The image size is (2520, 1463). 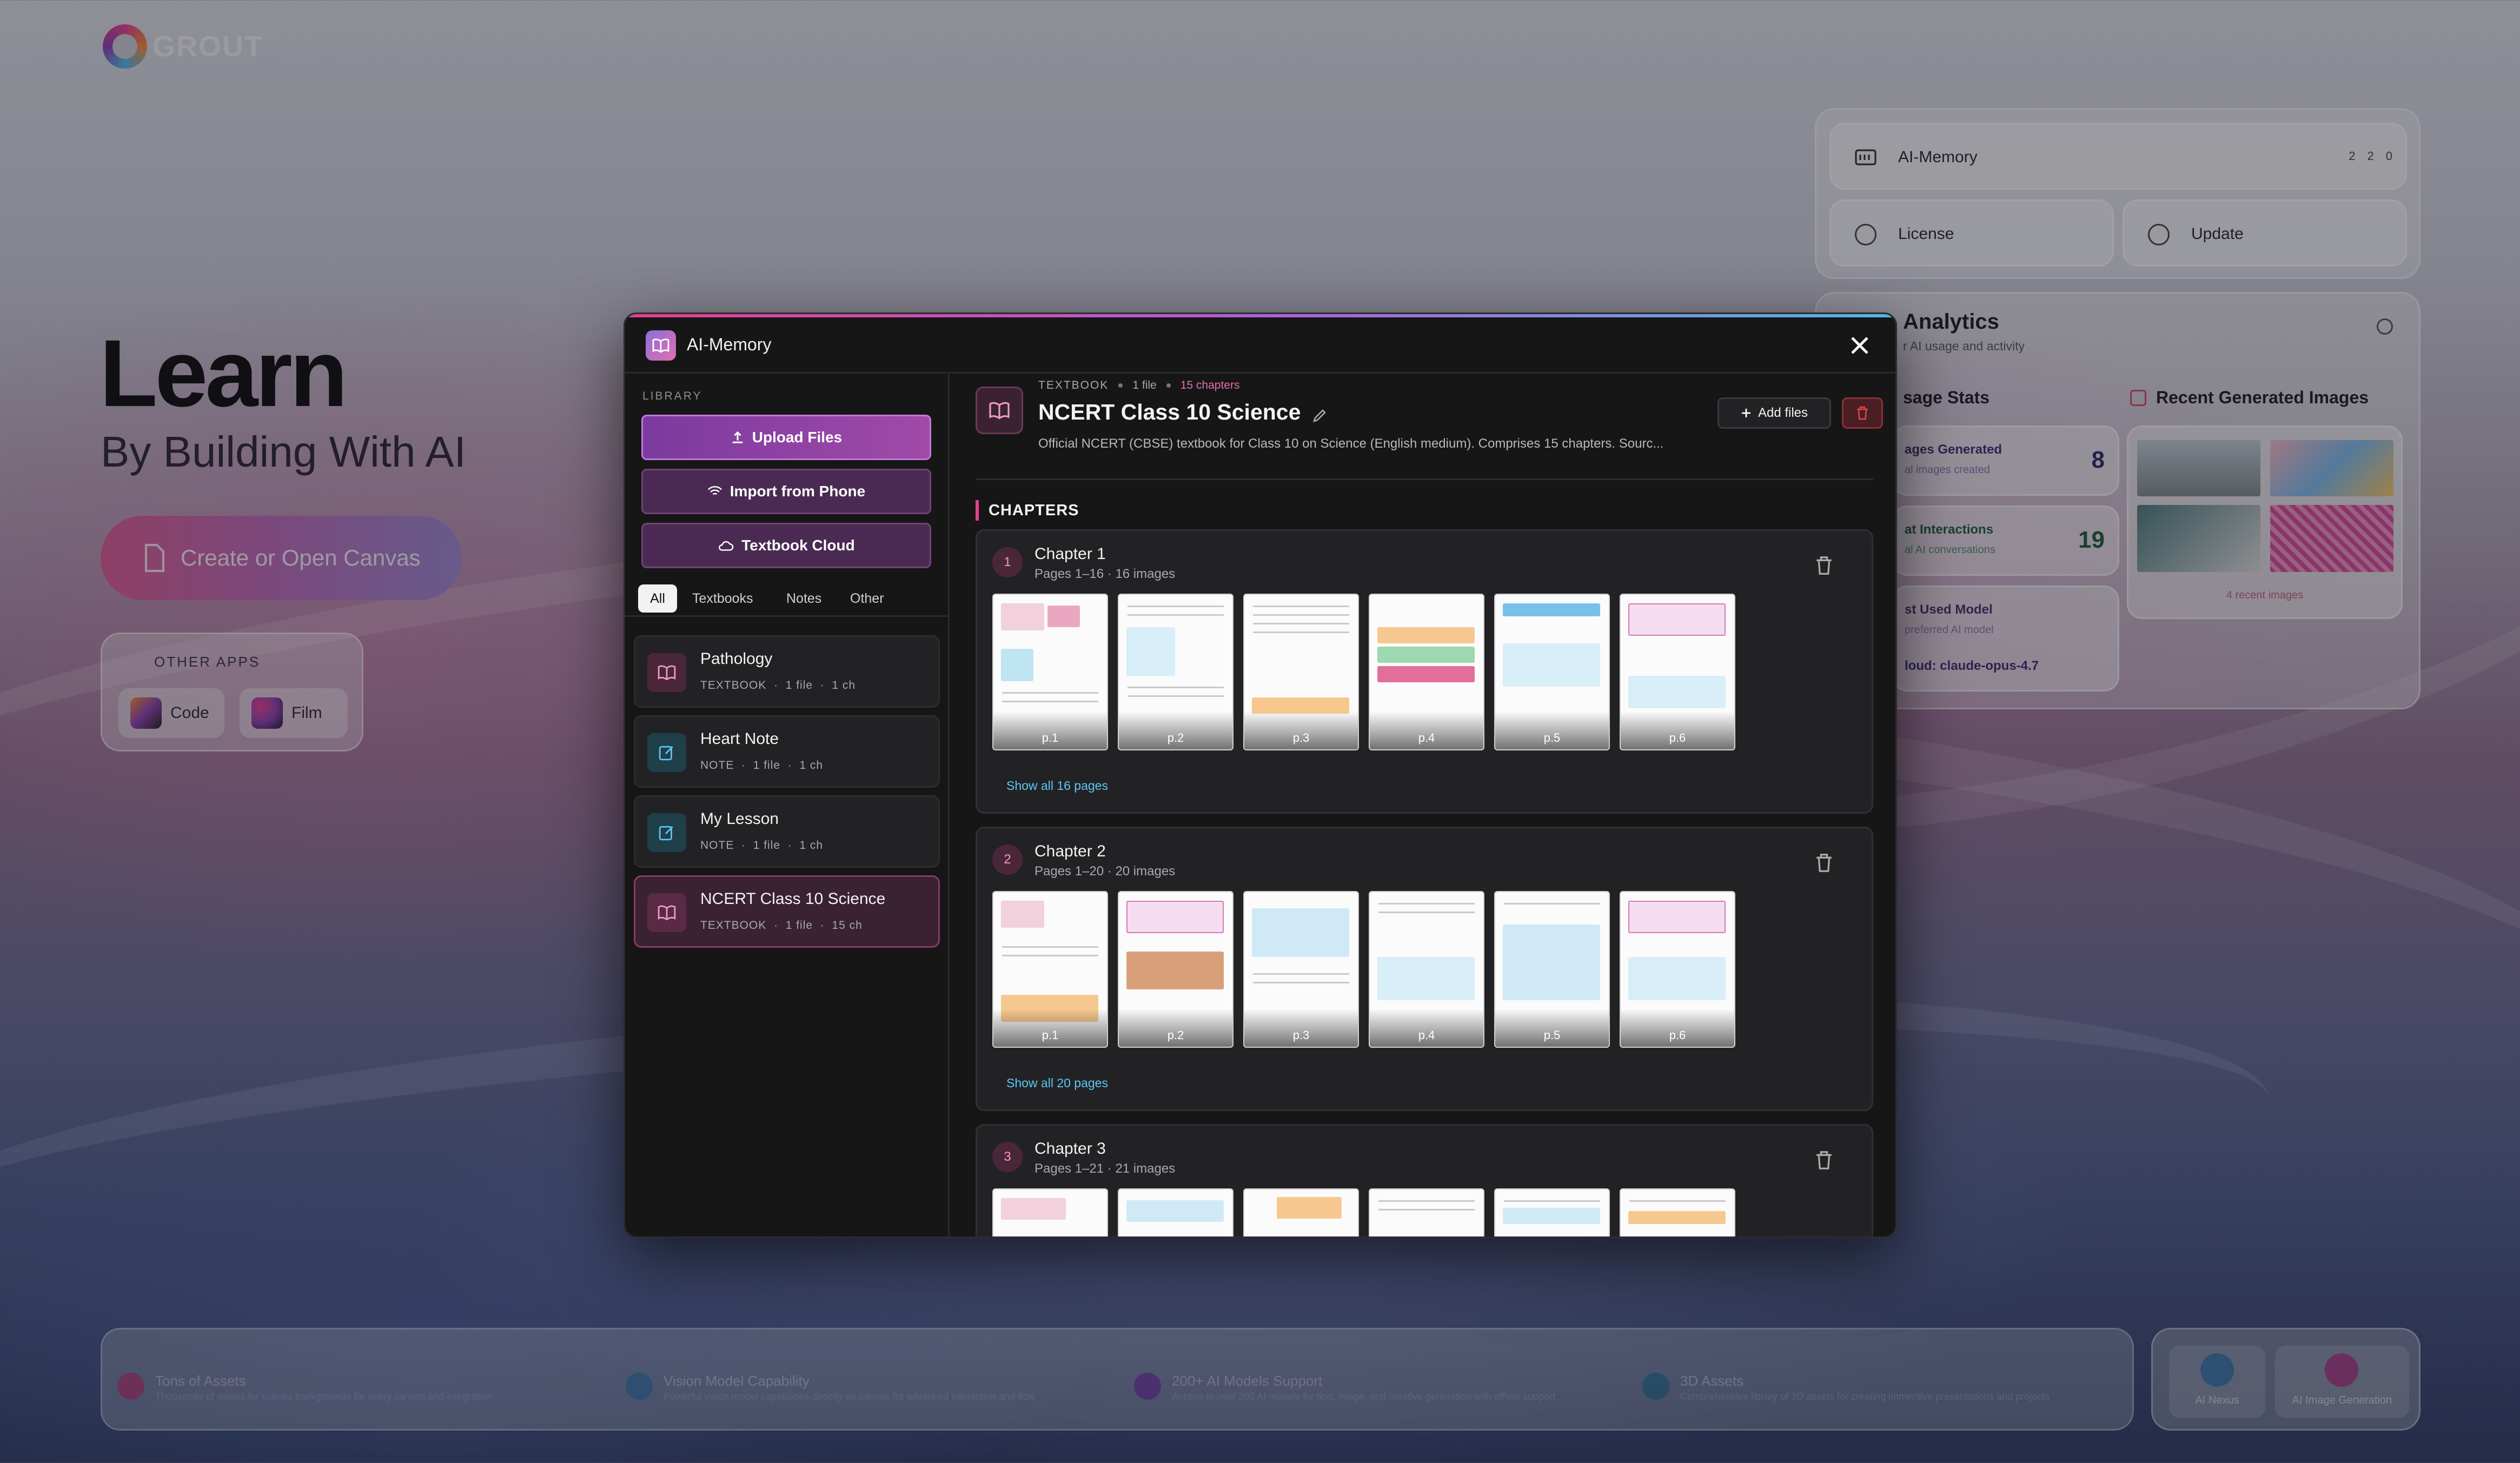 What do you see at coordinates (786, 437) in the screenshot?
I see `upload-files-button: Upload Files` at bounding box center [786, 437].